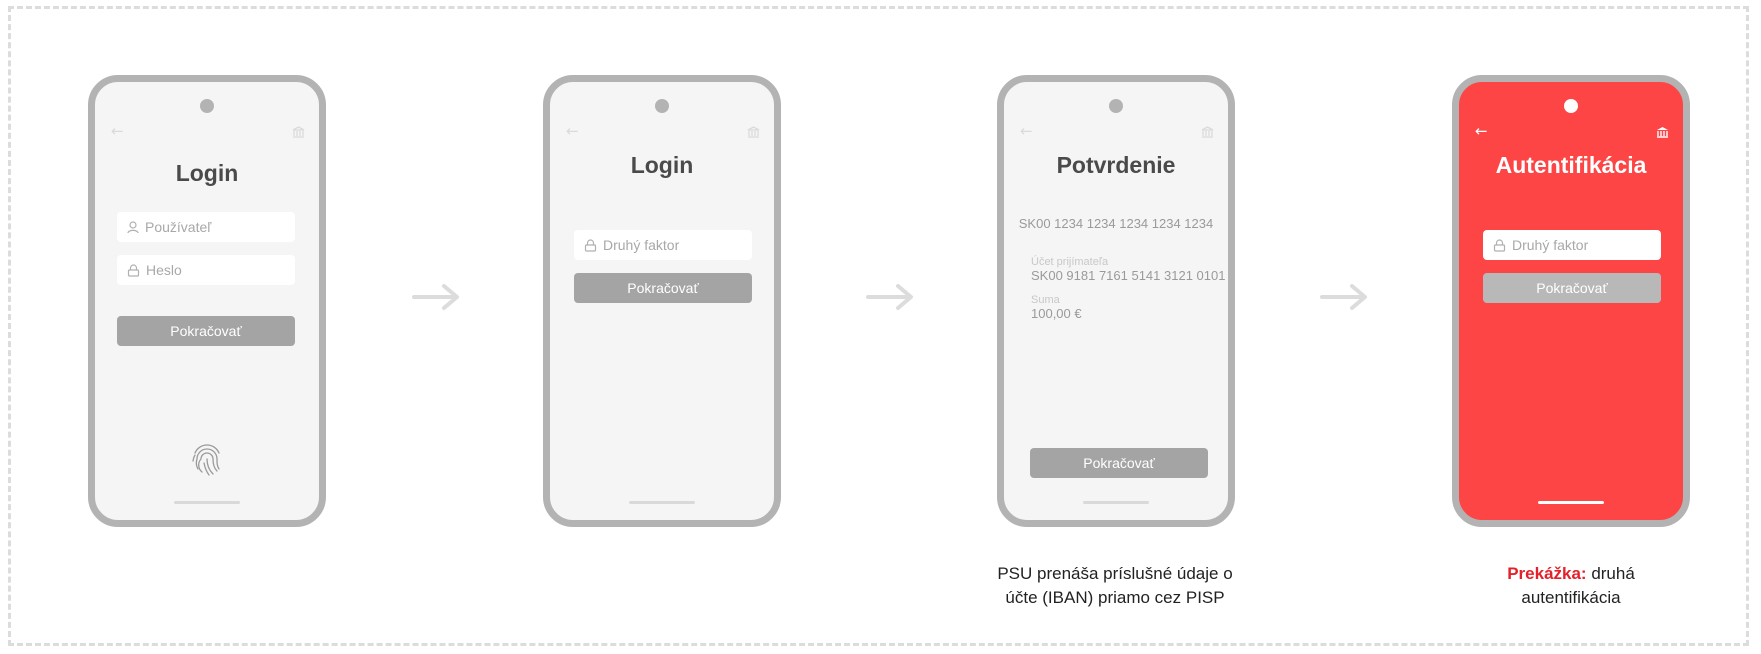 Image resolution: width=1761 pixels, height=654 pixels. I want to click on phone-authentication: ← Autentifikácia Druhý faktor Pokračovať, so click(1571, 301).